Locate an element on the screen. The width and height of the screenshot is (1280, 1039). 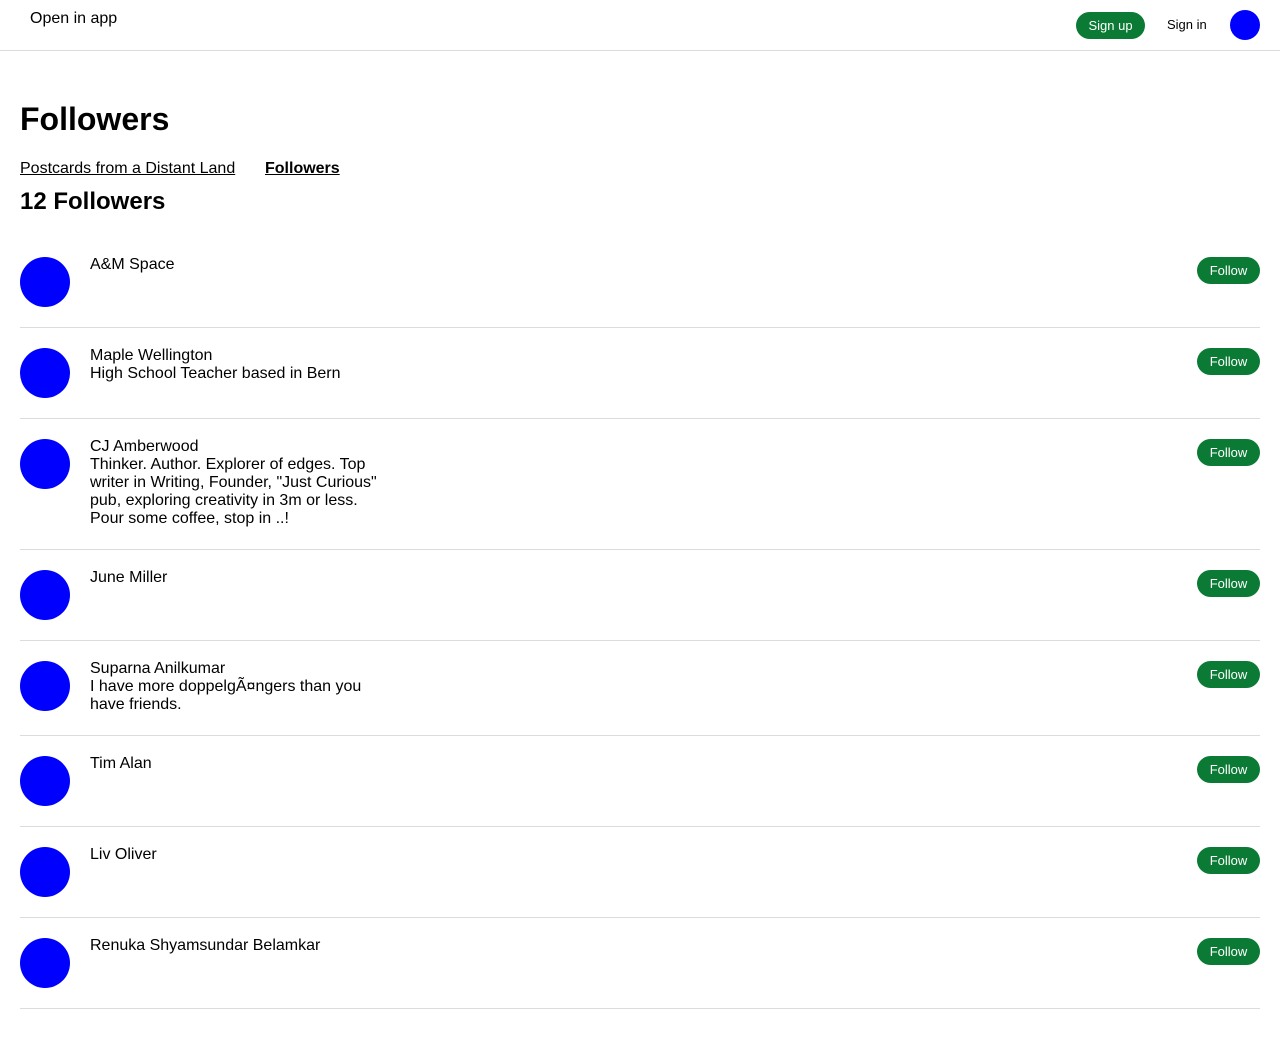
follower-name: Liv Oliver is located at coordinates (240, 855).